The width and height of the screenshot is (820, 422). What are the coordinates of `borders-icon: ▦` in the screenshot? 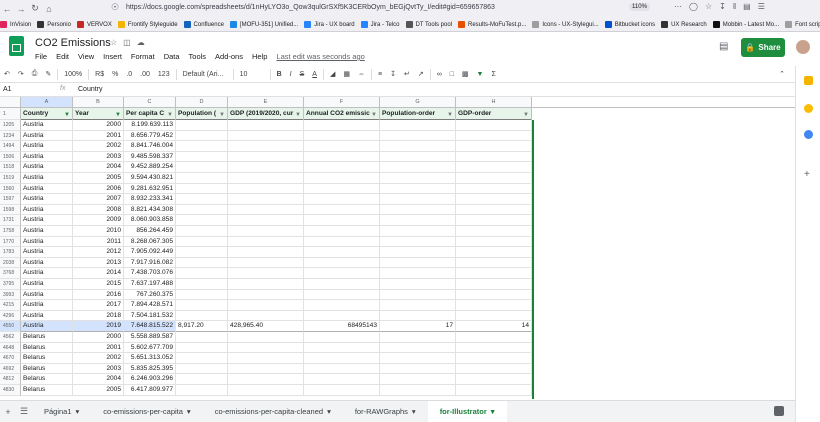 It's located at (346, 74).